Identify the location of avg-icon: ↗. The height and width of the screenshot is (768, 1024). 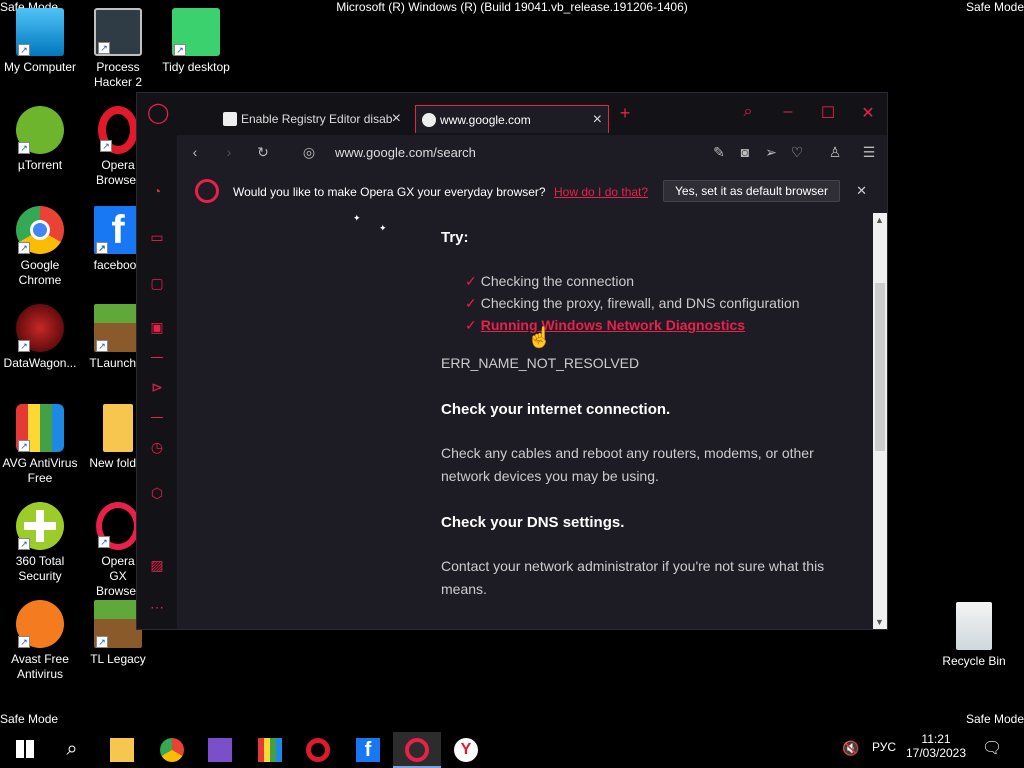
(40, 428).